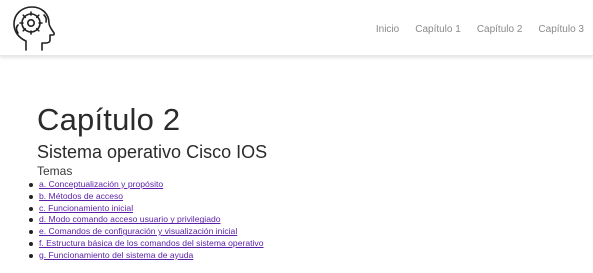 This screenshot has width=593, height=273. What do you see at coordinates (109, 119) in the screenshot?
I see `page-title: Capítulo 2` at bounding box center [109, 119].